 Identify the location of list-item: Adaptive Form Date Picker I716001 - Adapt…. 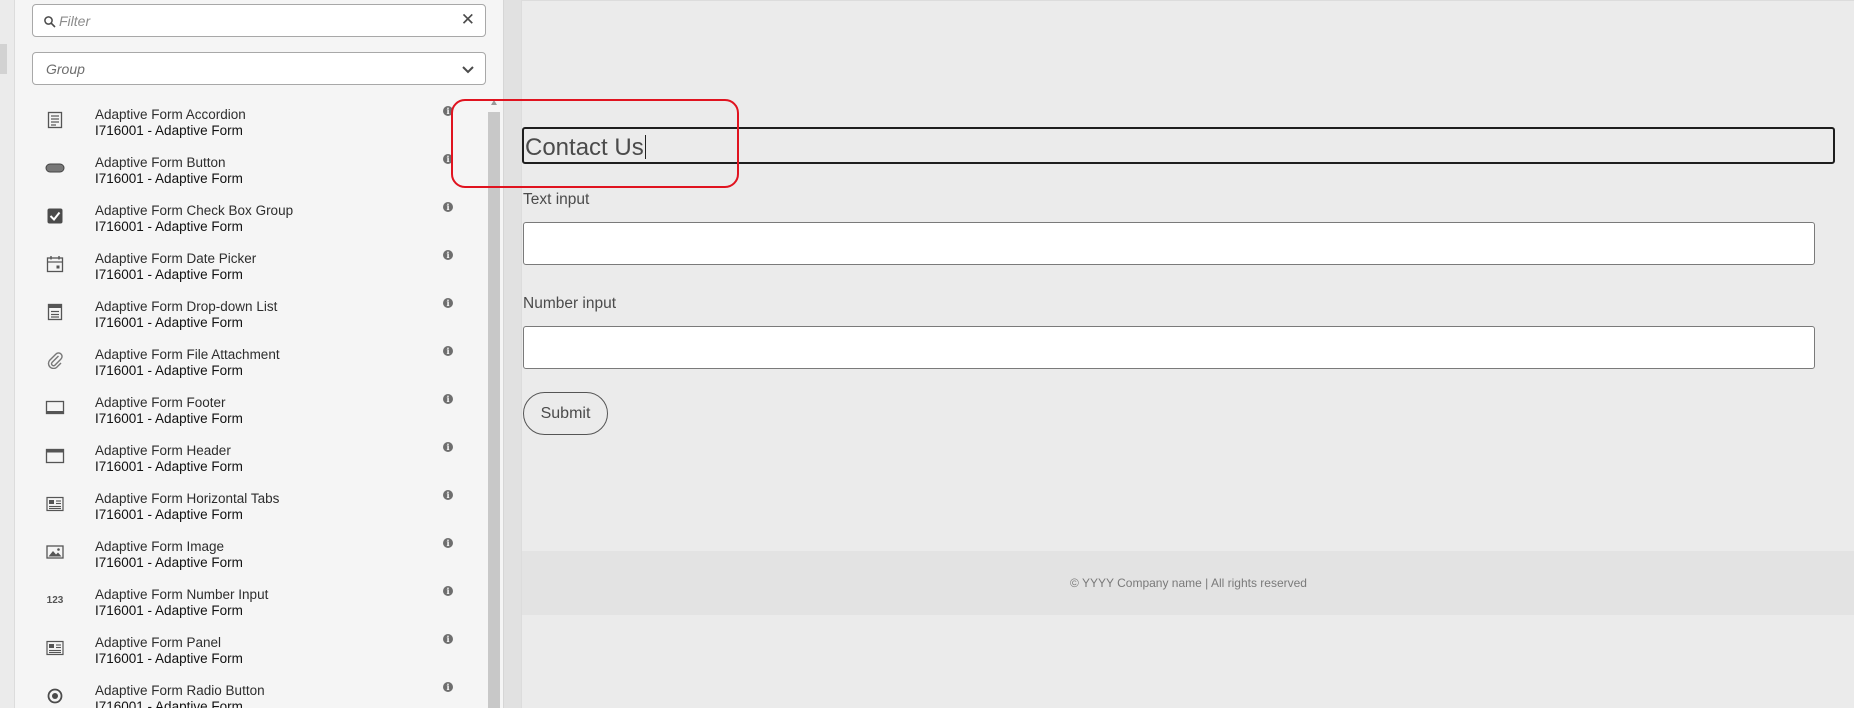
(240, 267).